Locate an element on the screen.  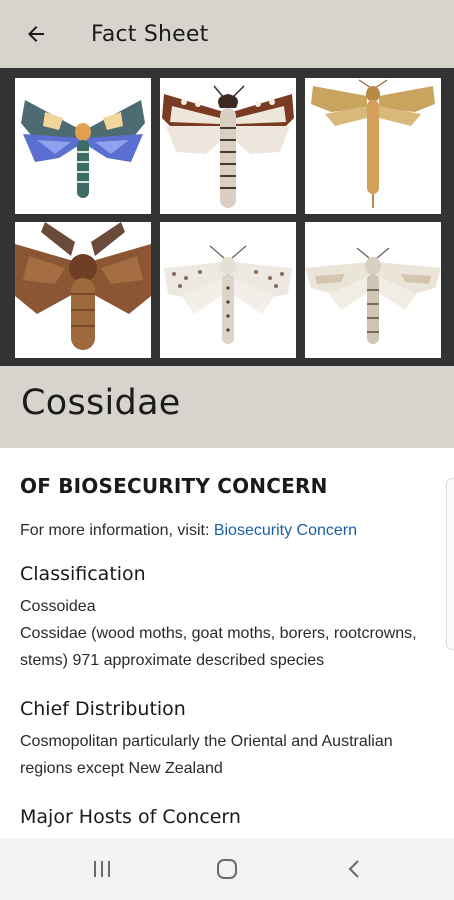
more-info-prefix: For more information, visit: is located at coordinates (117, 530).